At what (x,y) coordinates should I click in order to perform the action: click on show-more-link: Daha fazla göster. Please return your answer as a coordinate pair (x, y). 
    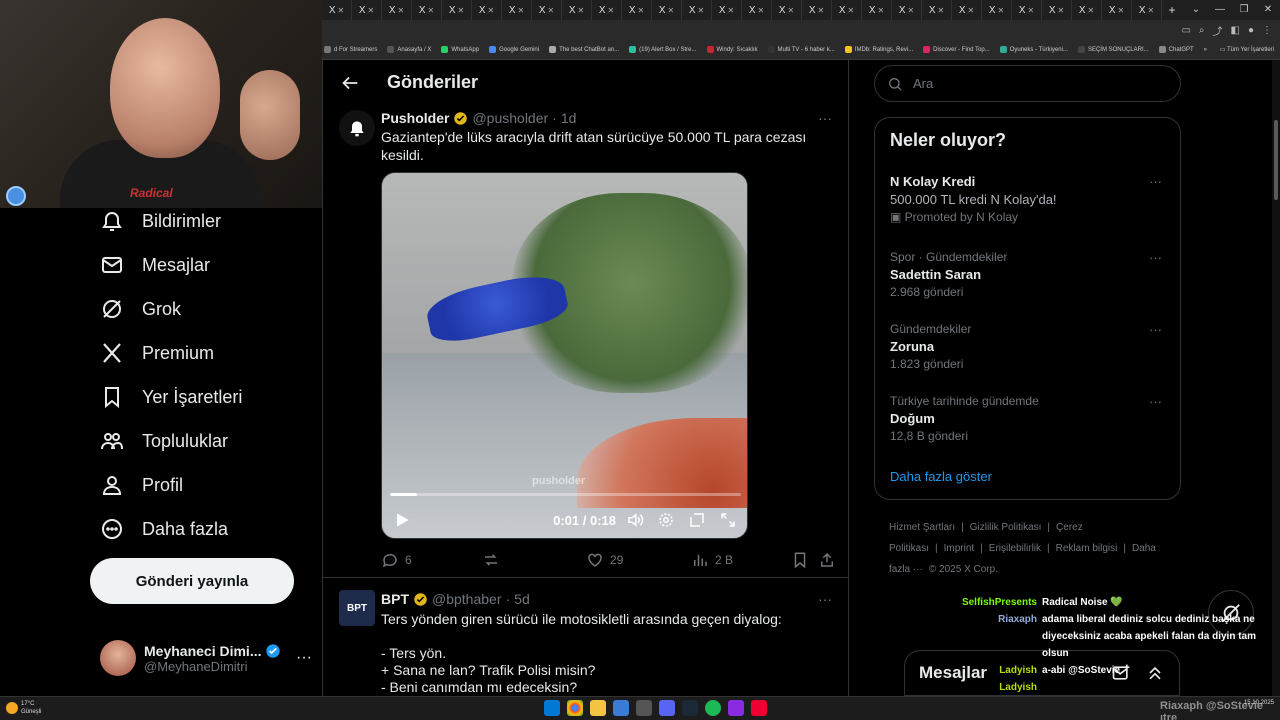
    Looking at the image, I should click on (941, 476).